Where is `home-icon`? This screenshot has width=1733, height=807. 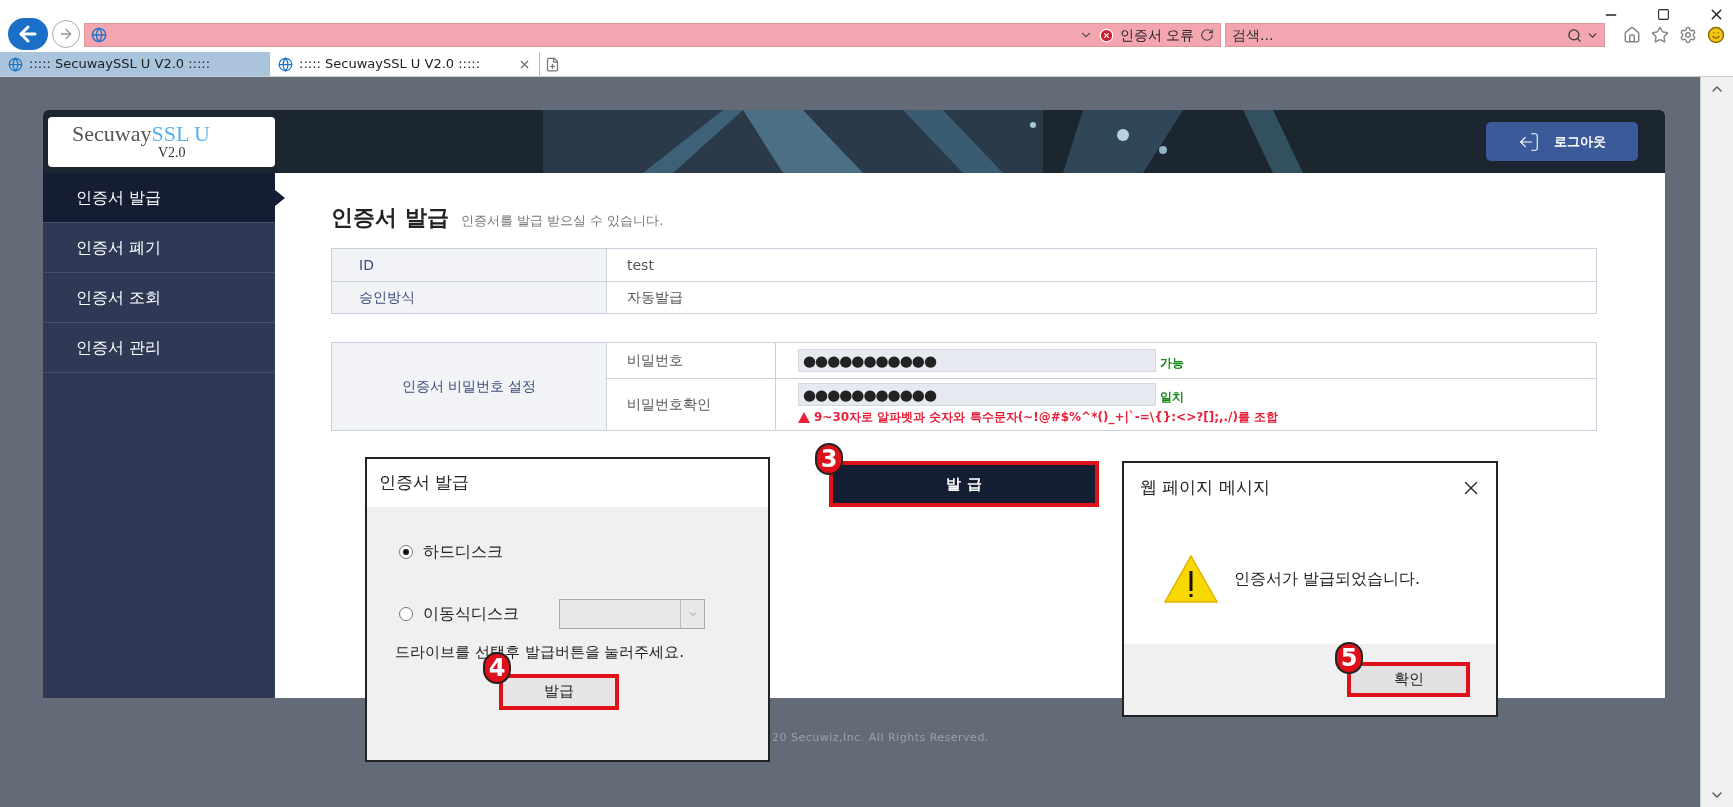
home-icon is located at coordinates (1632, 35).